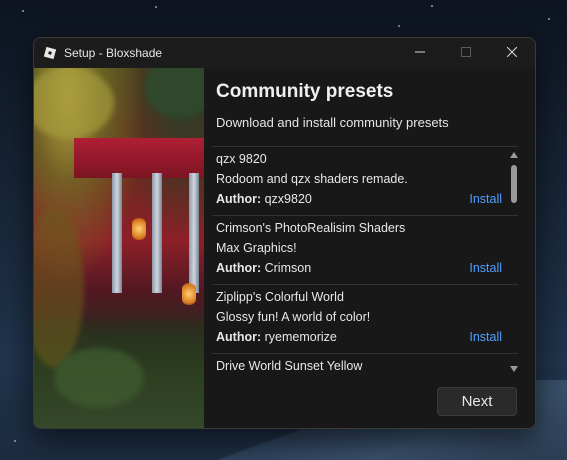 This screenshot has width=567, height=460. I want to click on preset-name: Drive World Sunset Yellow, so click(289, 366).